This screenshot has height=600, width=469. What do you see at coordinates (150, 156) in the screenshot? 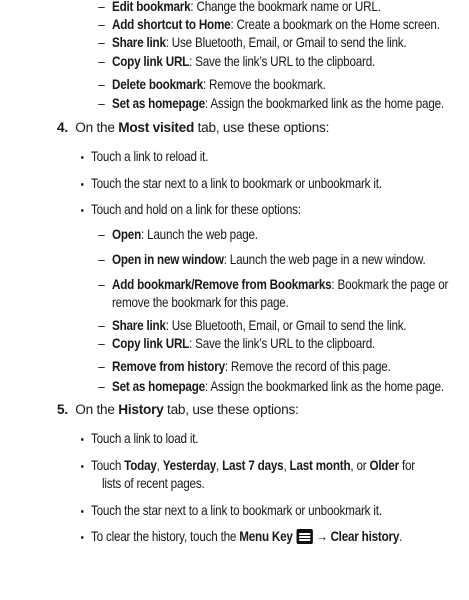
I see `bullet-text: Touch a link to reload it.` at bounding box center [150, 156].